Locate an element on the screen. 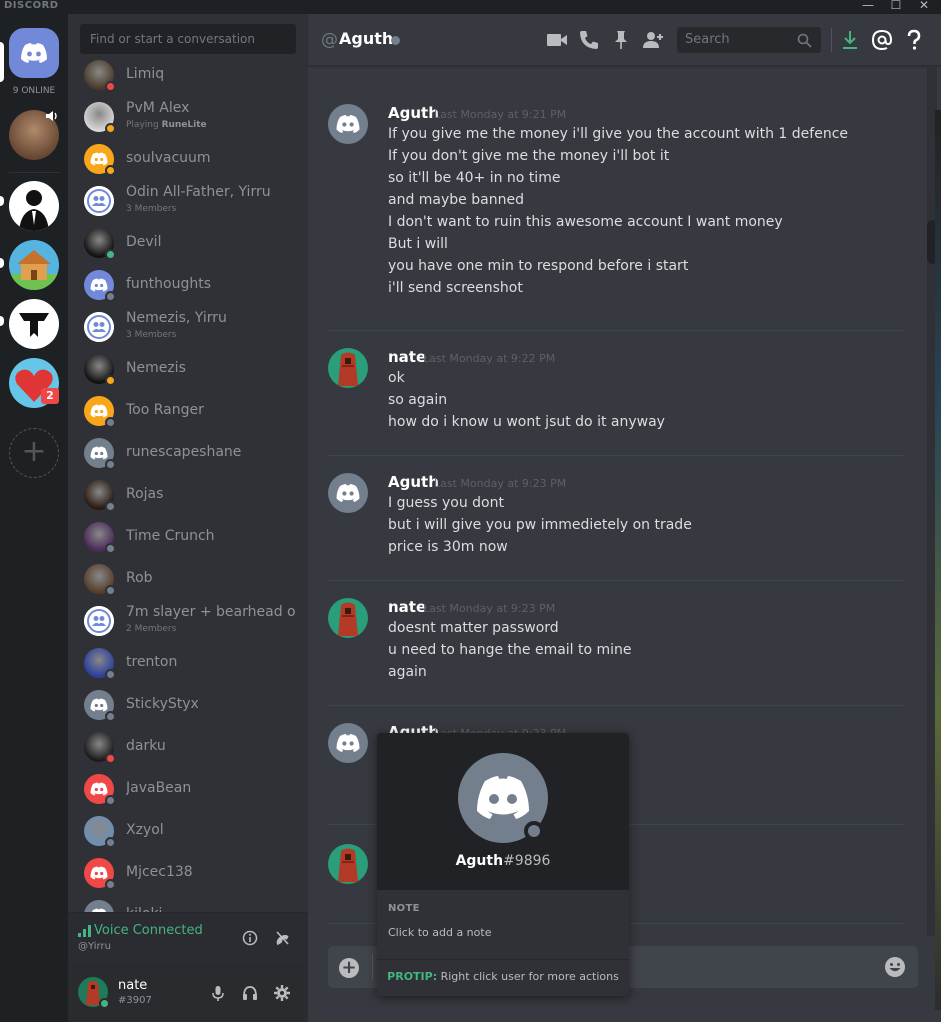  dm-item: soulvacuum is located at coordinates (188, 159).